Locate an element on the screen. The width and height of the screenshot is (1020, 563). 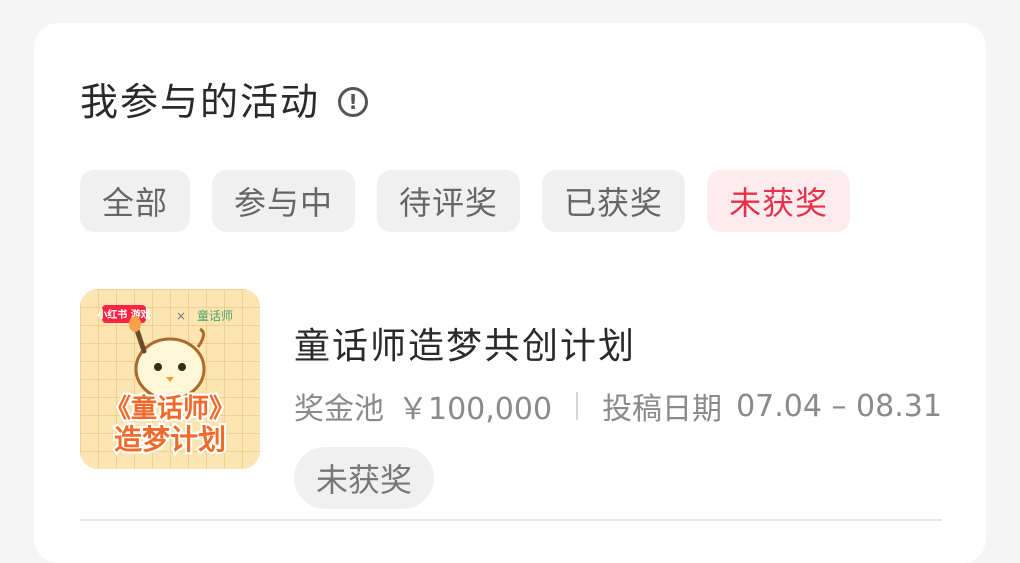
filter-tabs: 全部 参与中 待评奖 已获奖 未获奖 is located at coordinates (465, 201).